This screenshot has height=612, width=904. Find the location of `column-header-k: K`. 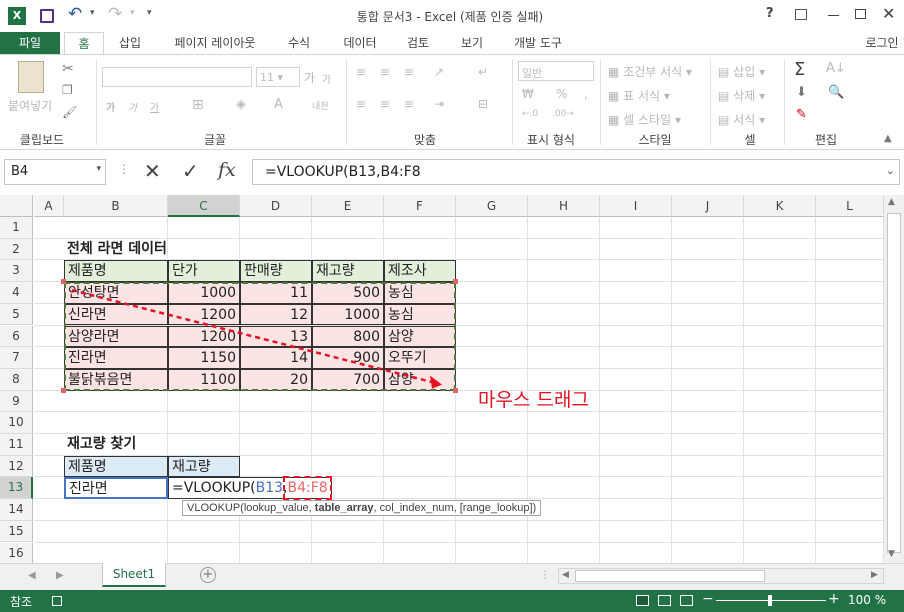

column-header-k: K is located at coordinates (780, 206).